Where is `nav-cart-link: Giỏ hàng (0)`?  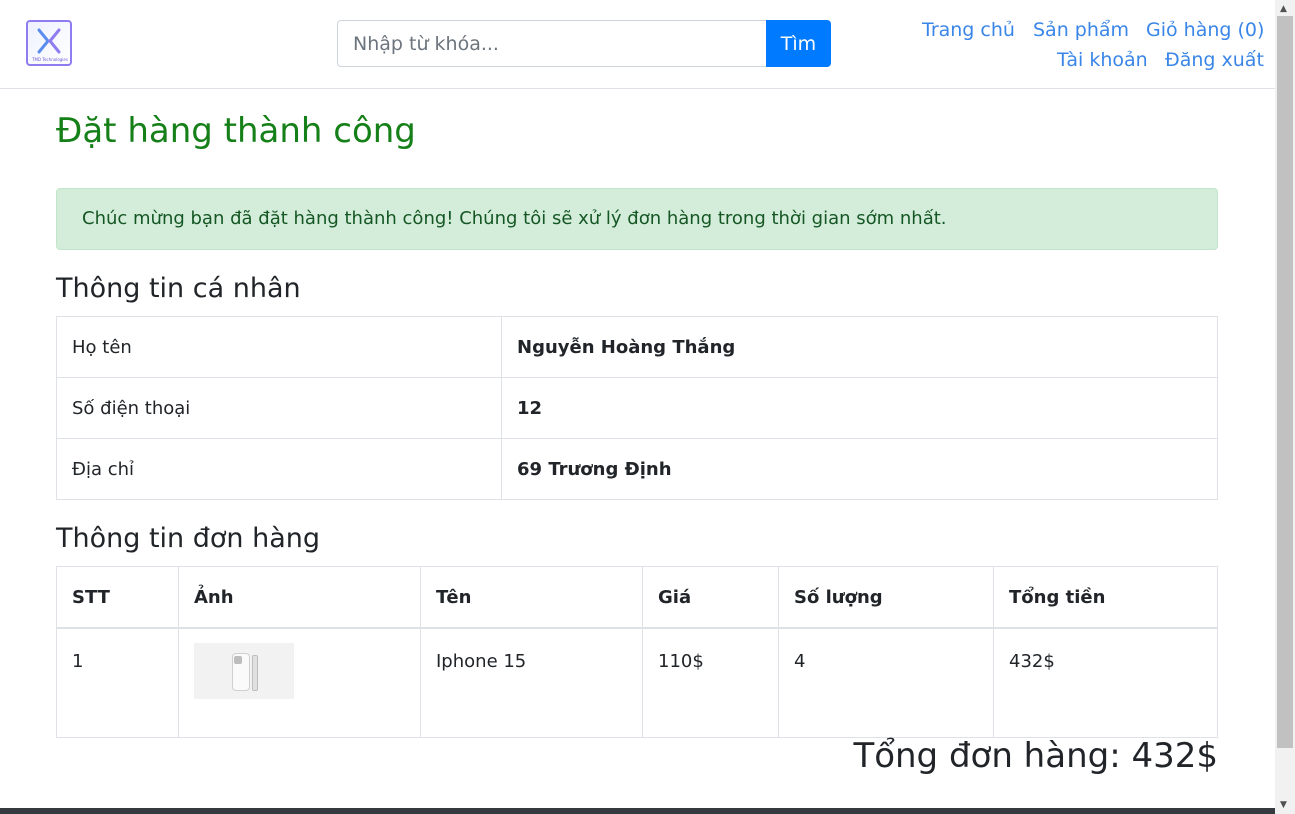 nav-cart-link: Giỏ hàng (0) is located at coordinates (1205, 30).